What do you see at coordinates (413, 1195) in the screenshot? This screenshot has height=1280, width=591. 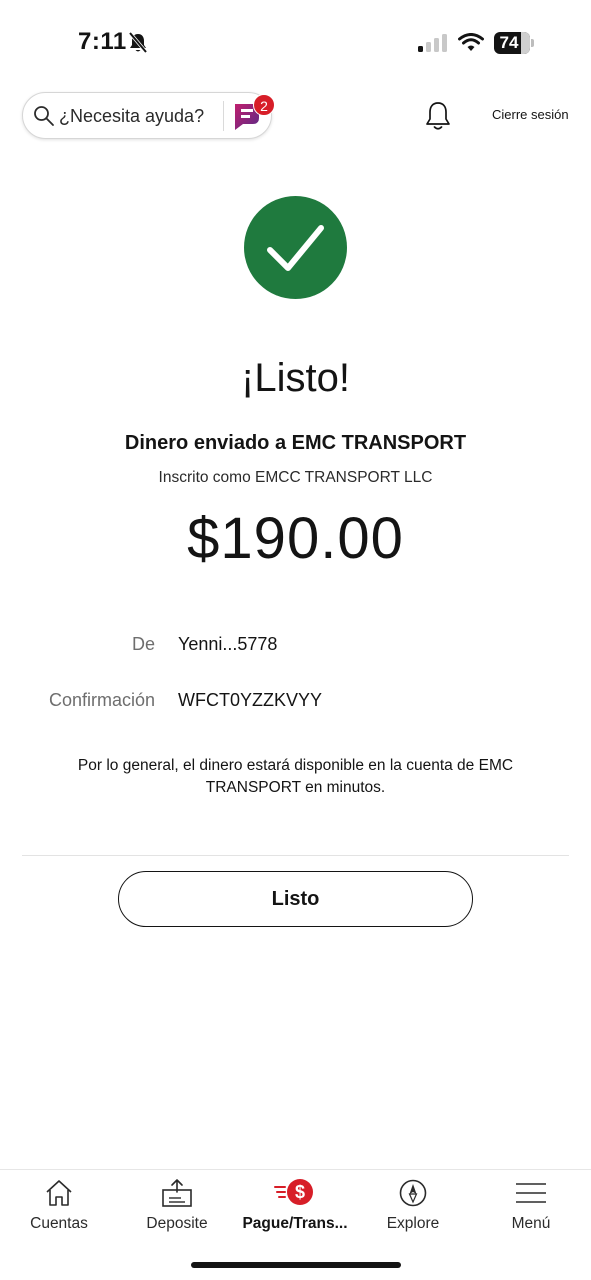 I see `compass-icon` at bounding box center [413, 1195].